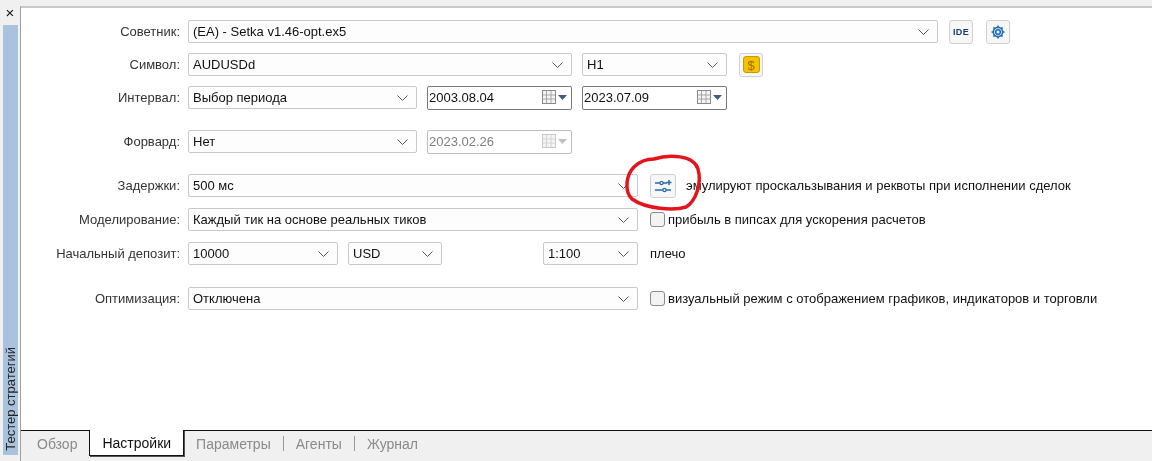 The height and width of the screenshot is (461, 1152). I want to click on dropdown: Каждый тик на основе реальных тиков, so click(413, 219).